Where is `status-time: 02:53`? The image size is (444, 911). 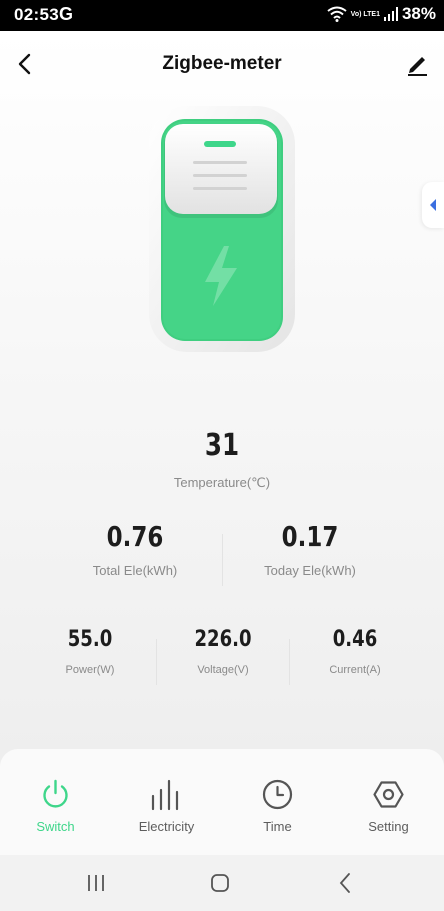 status-time: 02:53 is located at coordinates (36, 14).